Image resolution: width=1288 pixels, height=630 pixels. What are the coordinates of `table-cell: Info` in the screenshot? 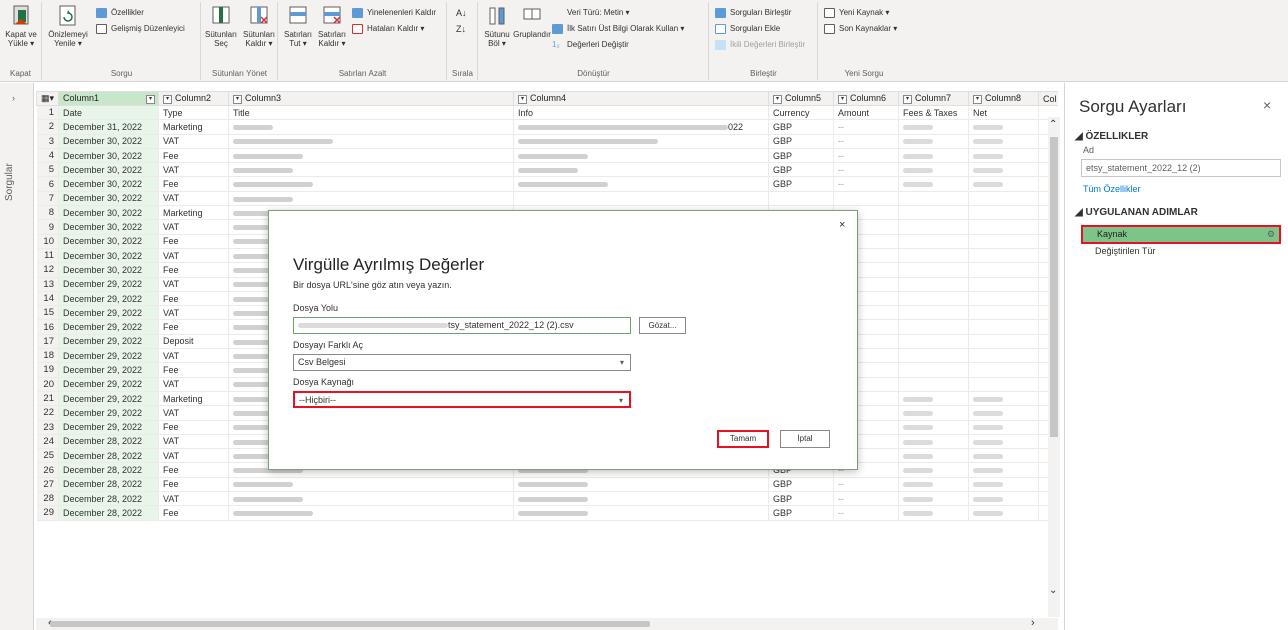 It's located at (641, 113).